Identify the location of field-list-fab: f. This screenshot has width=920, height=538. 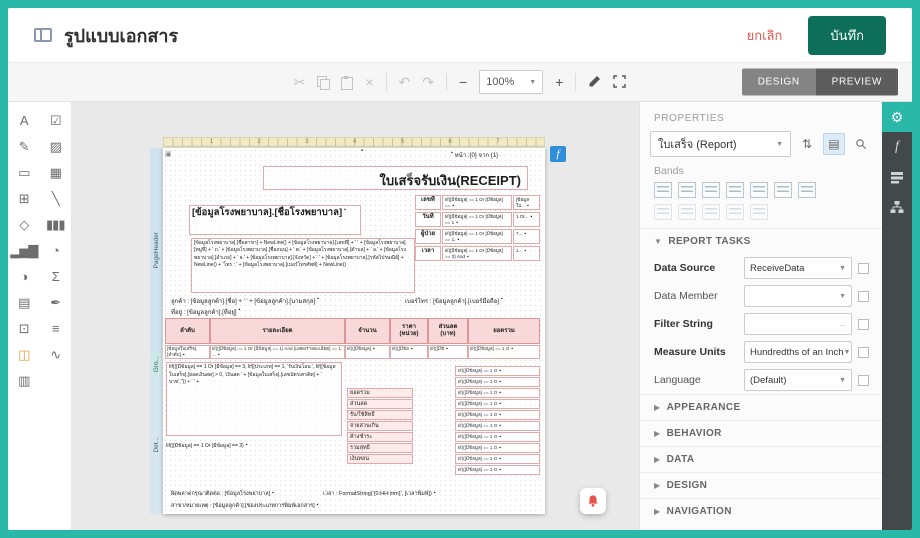
(558, 154).